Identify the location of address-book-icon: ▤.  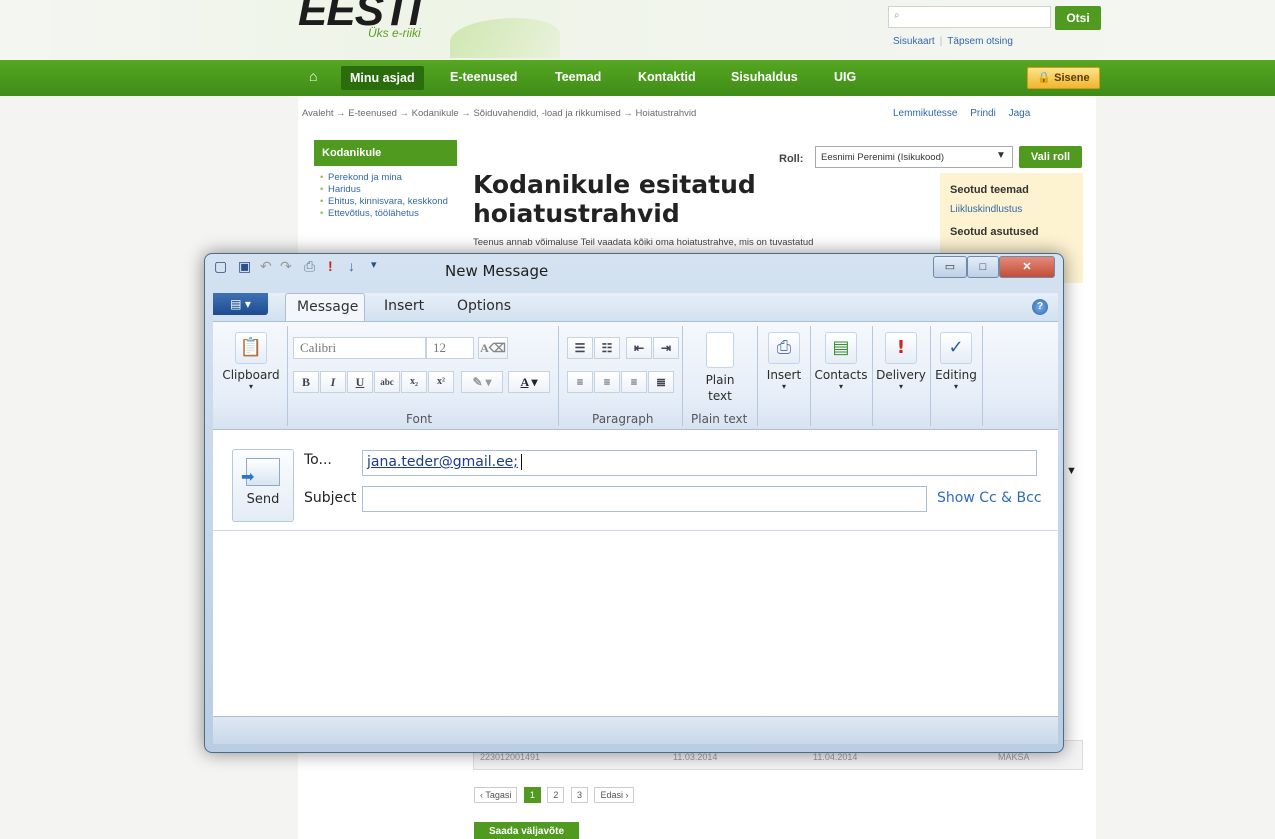
(841, 348).